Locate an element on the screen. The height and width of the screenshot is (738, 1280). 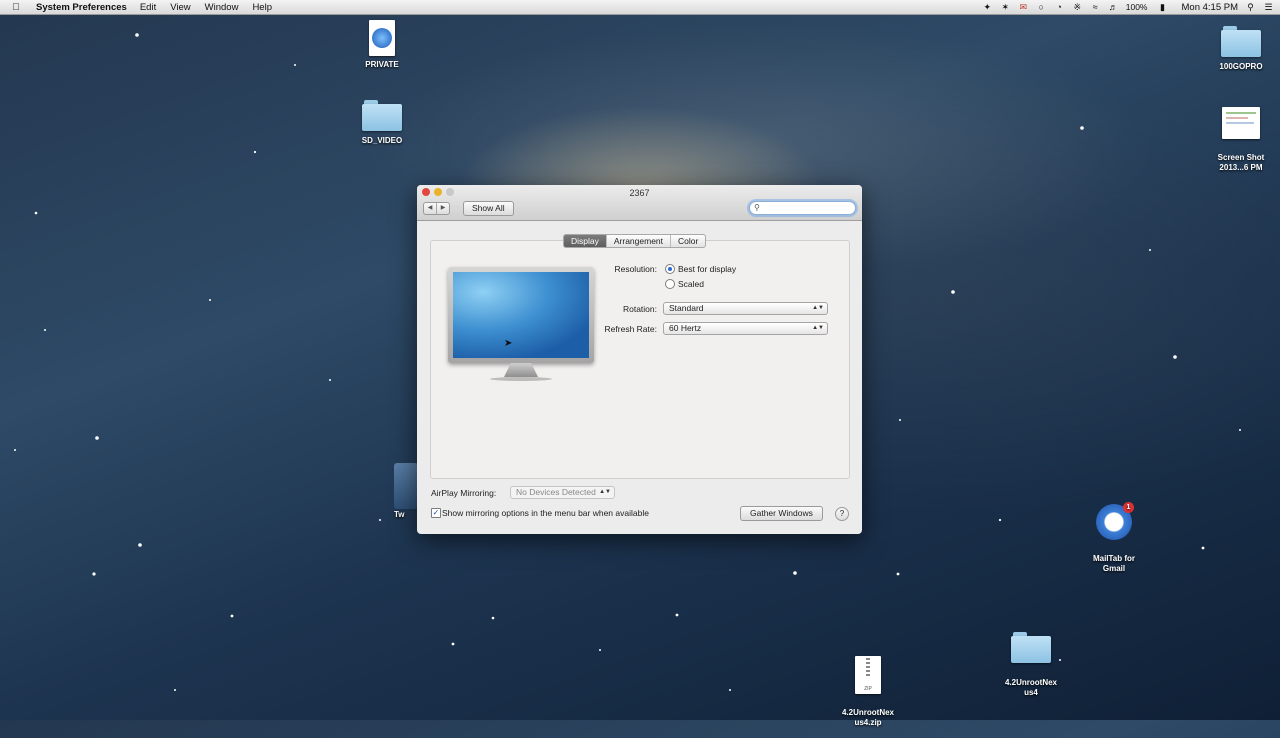
refresh-rate-popup: 60 Hertz ▲▼ is located at coordinates (745, 328).